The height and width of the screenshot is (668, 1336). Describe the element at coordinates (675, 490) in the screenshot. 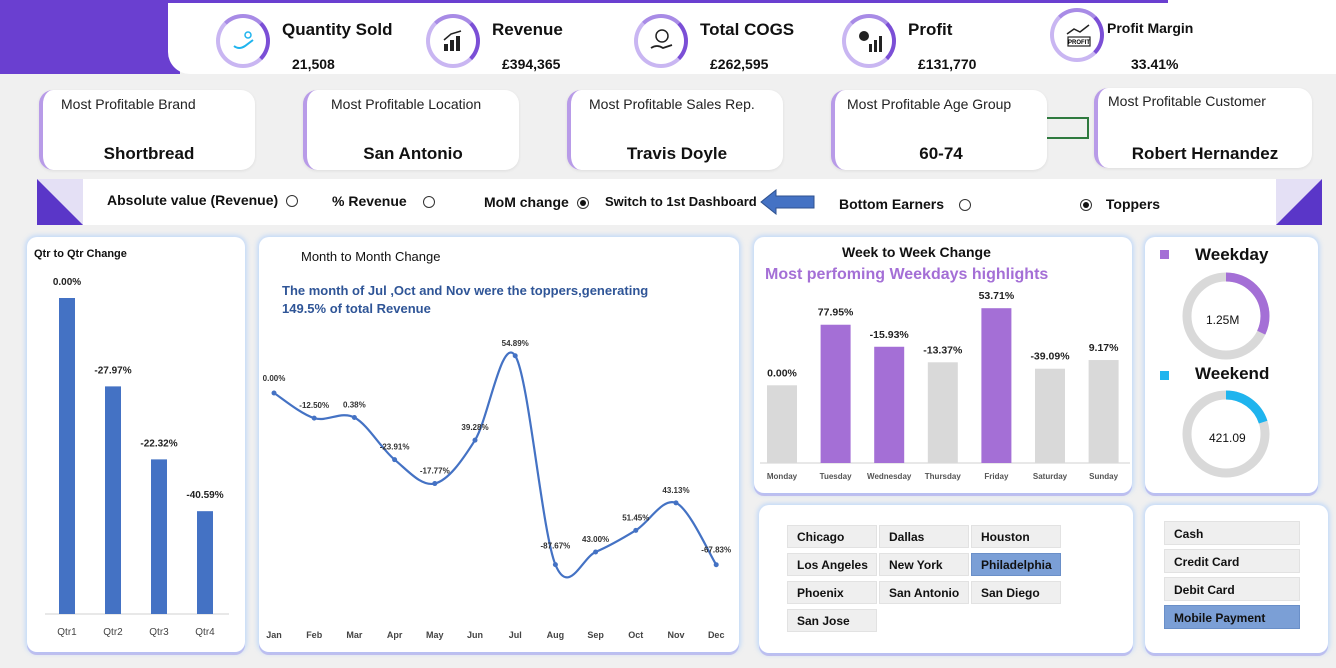

I see `mom-data-label: 43.13%` at that location.